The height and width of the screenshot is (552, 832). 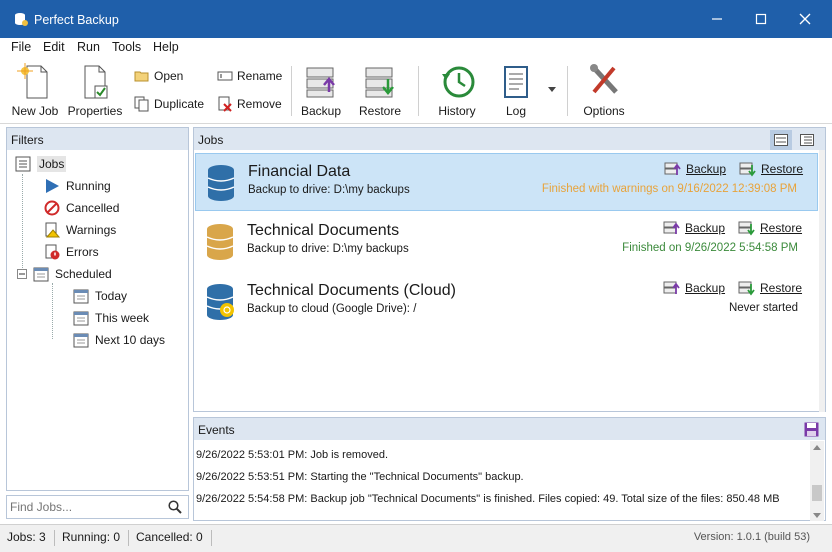 I want to click on minimize-button, so click(x=717, y=19).